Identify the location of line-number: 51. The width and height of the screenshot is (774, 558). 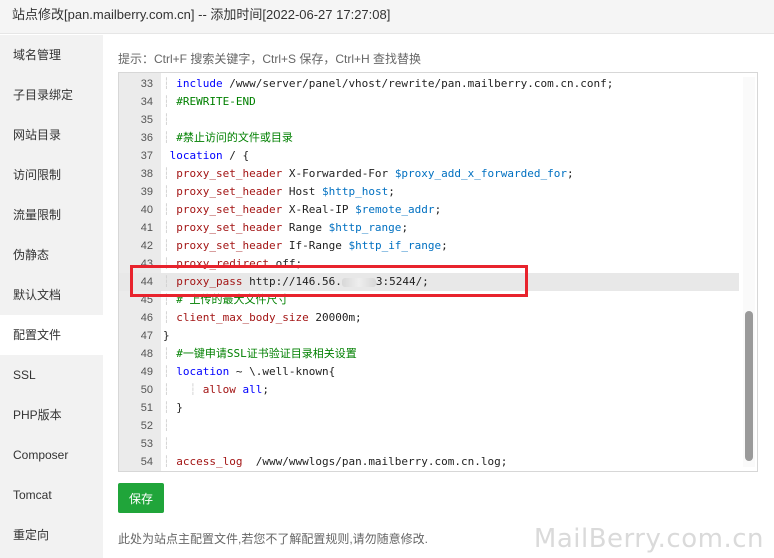
(146, 408).